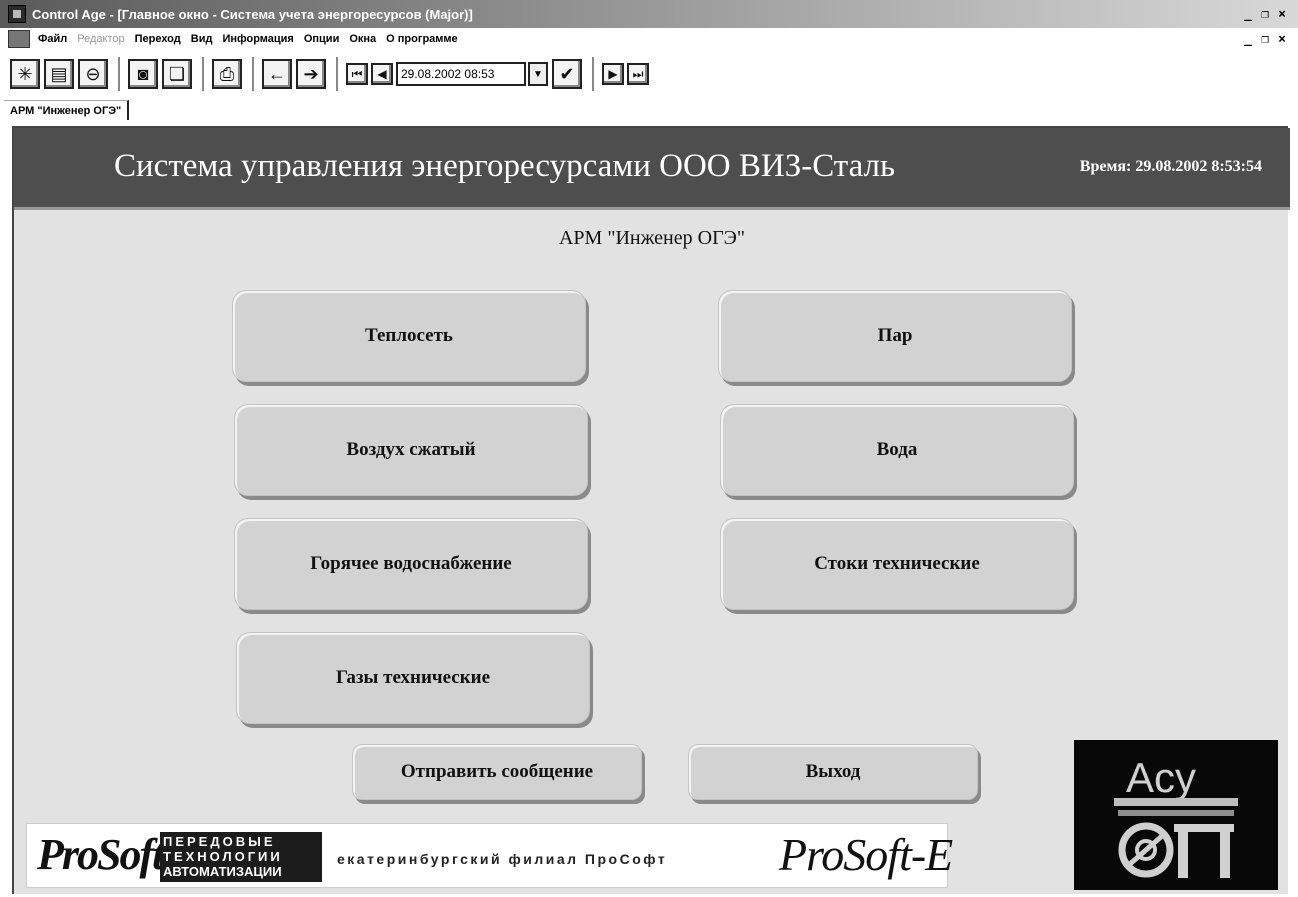 Image resolution: width=1298 pixels, height=897 pixels. I want to click on datetime-field: 29.08.2002 08:53, so click(461, 74).